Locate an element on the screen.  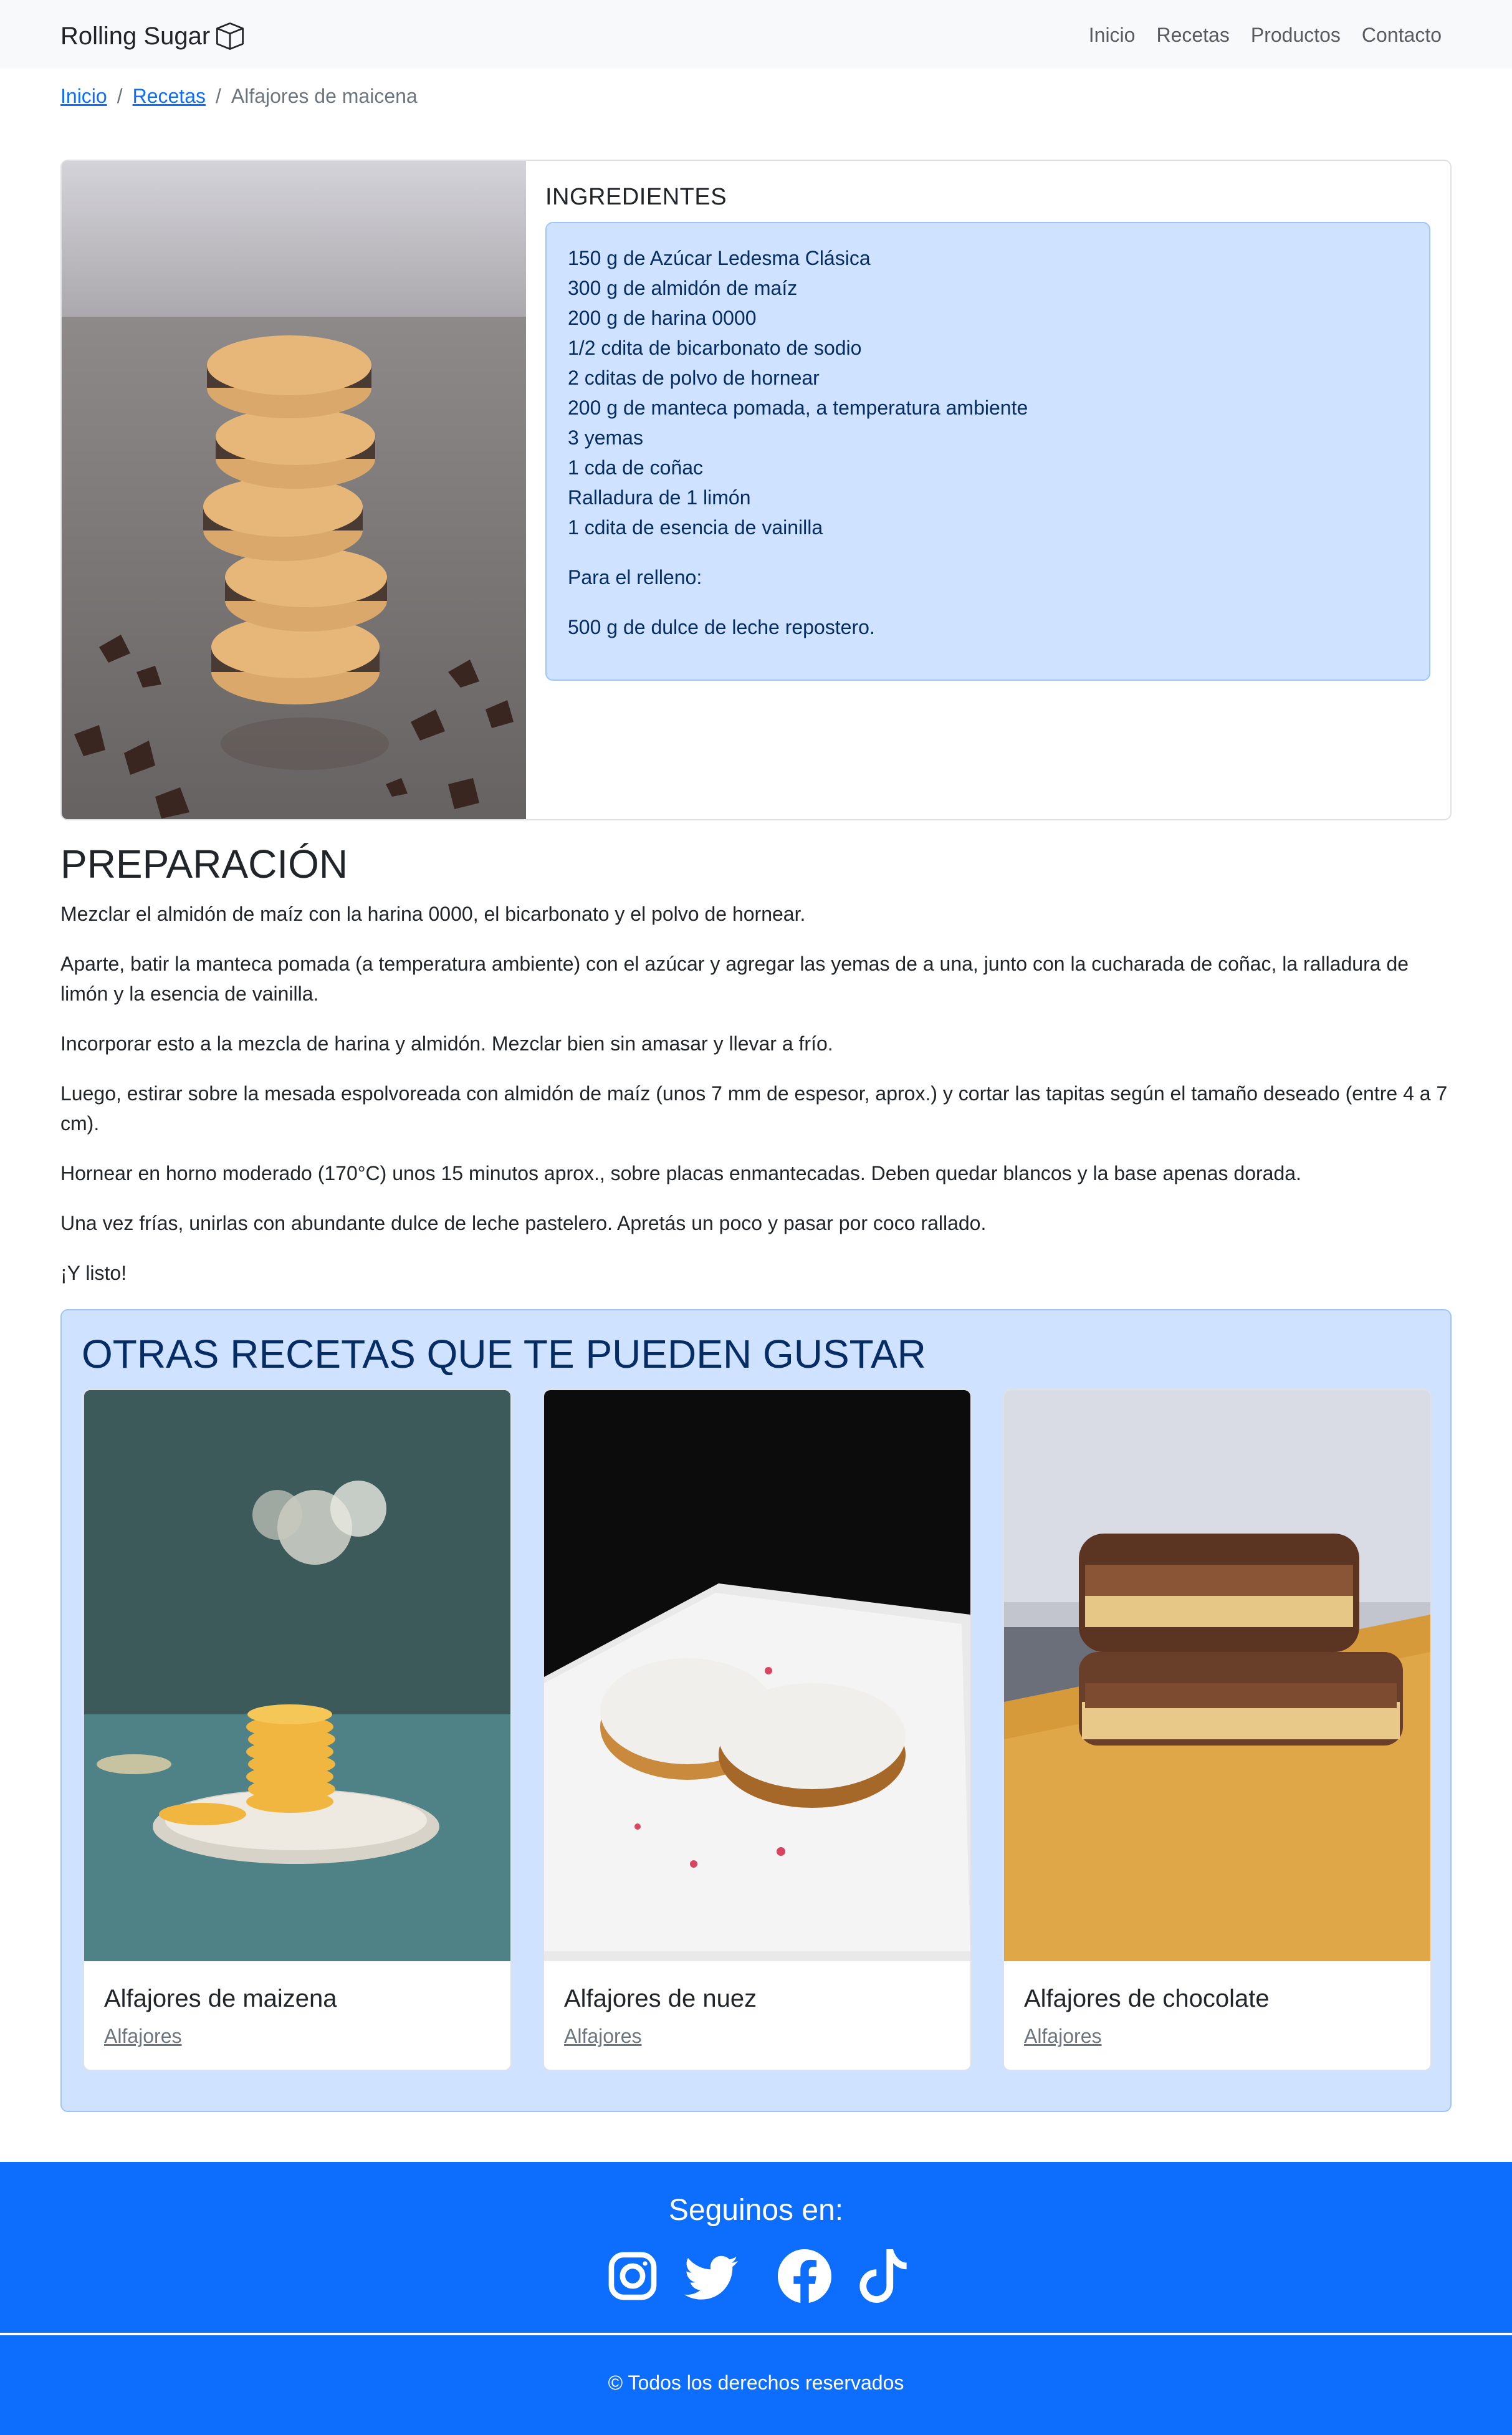
ingredient-item: 3 yemas is located at coordinates (605, 437).